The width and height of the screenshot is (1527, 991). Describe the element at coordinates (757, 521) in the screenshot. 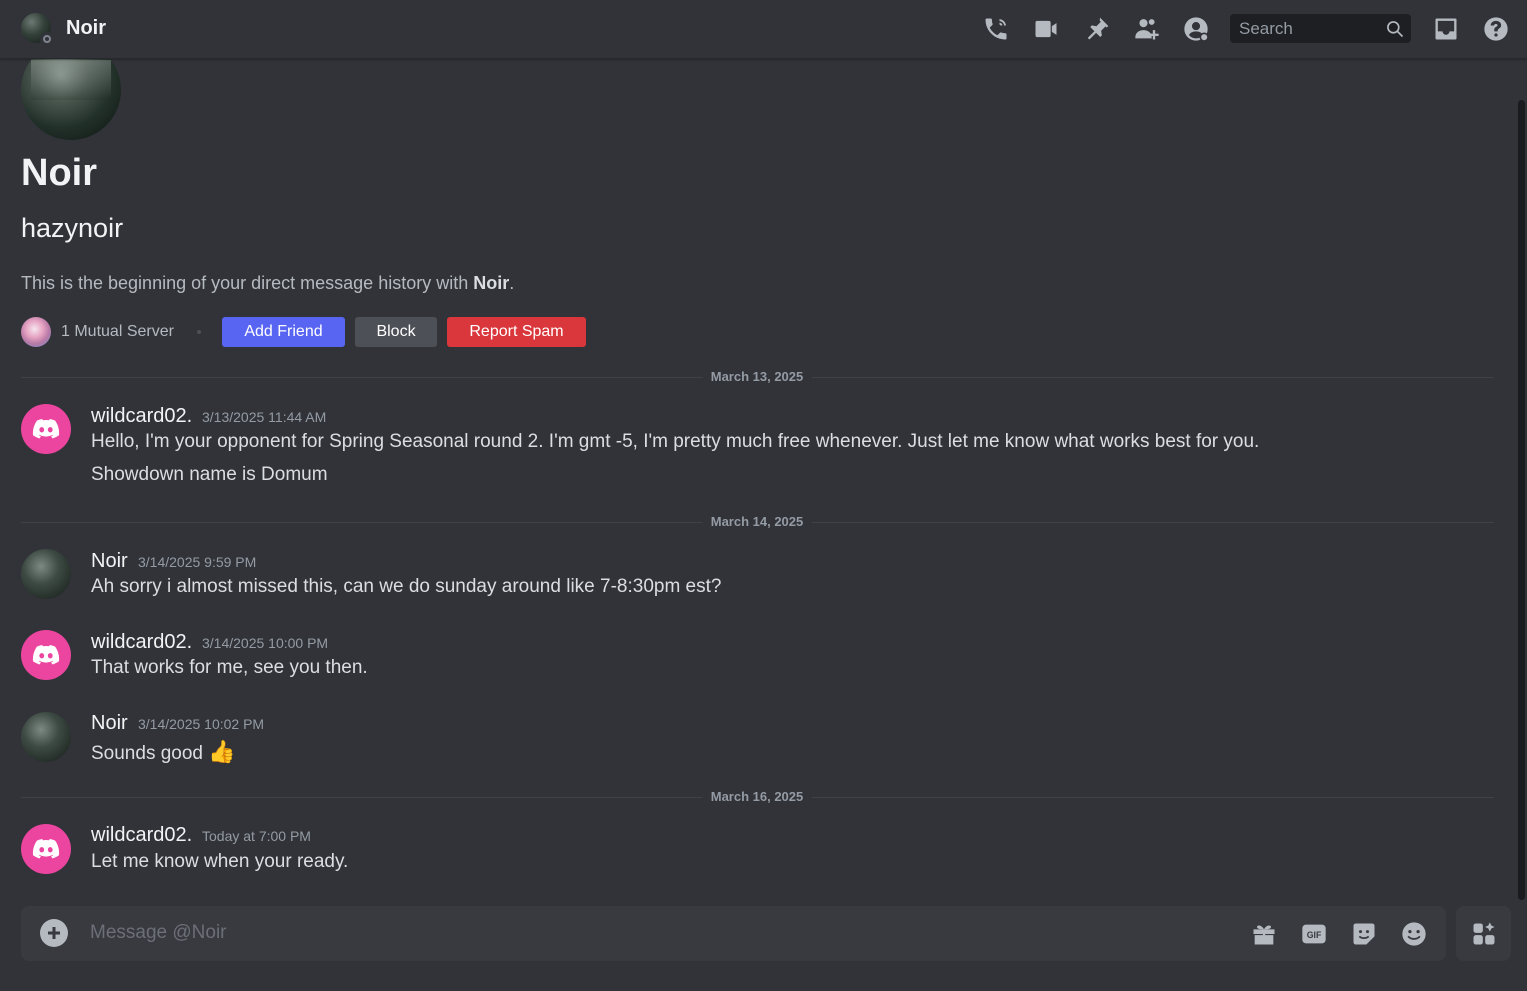

I see `date-divider-label: March 14, 2025` at that location.